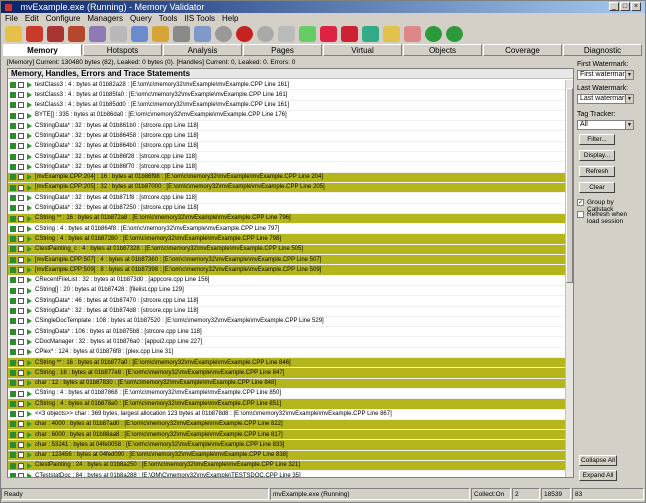  I want to click on clear-icon, so click(286, 33).